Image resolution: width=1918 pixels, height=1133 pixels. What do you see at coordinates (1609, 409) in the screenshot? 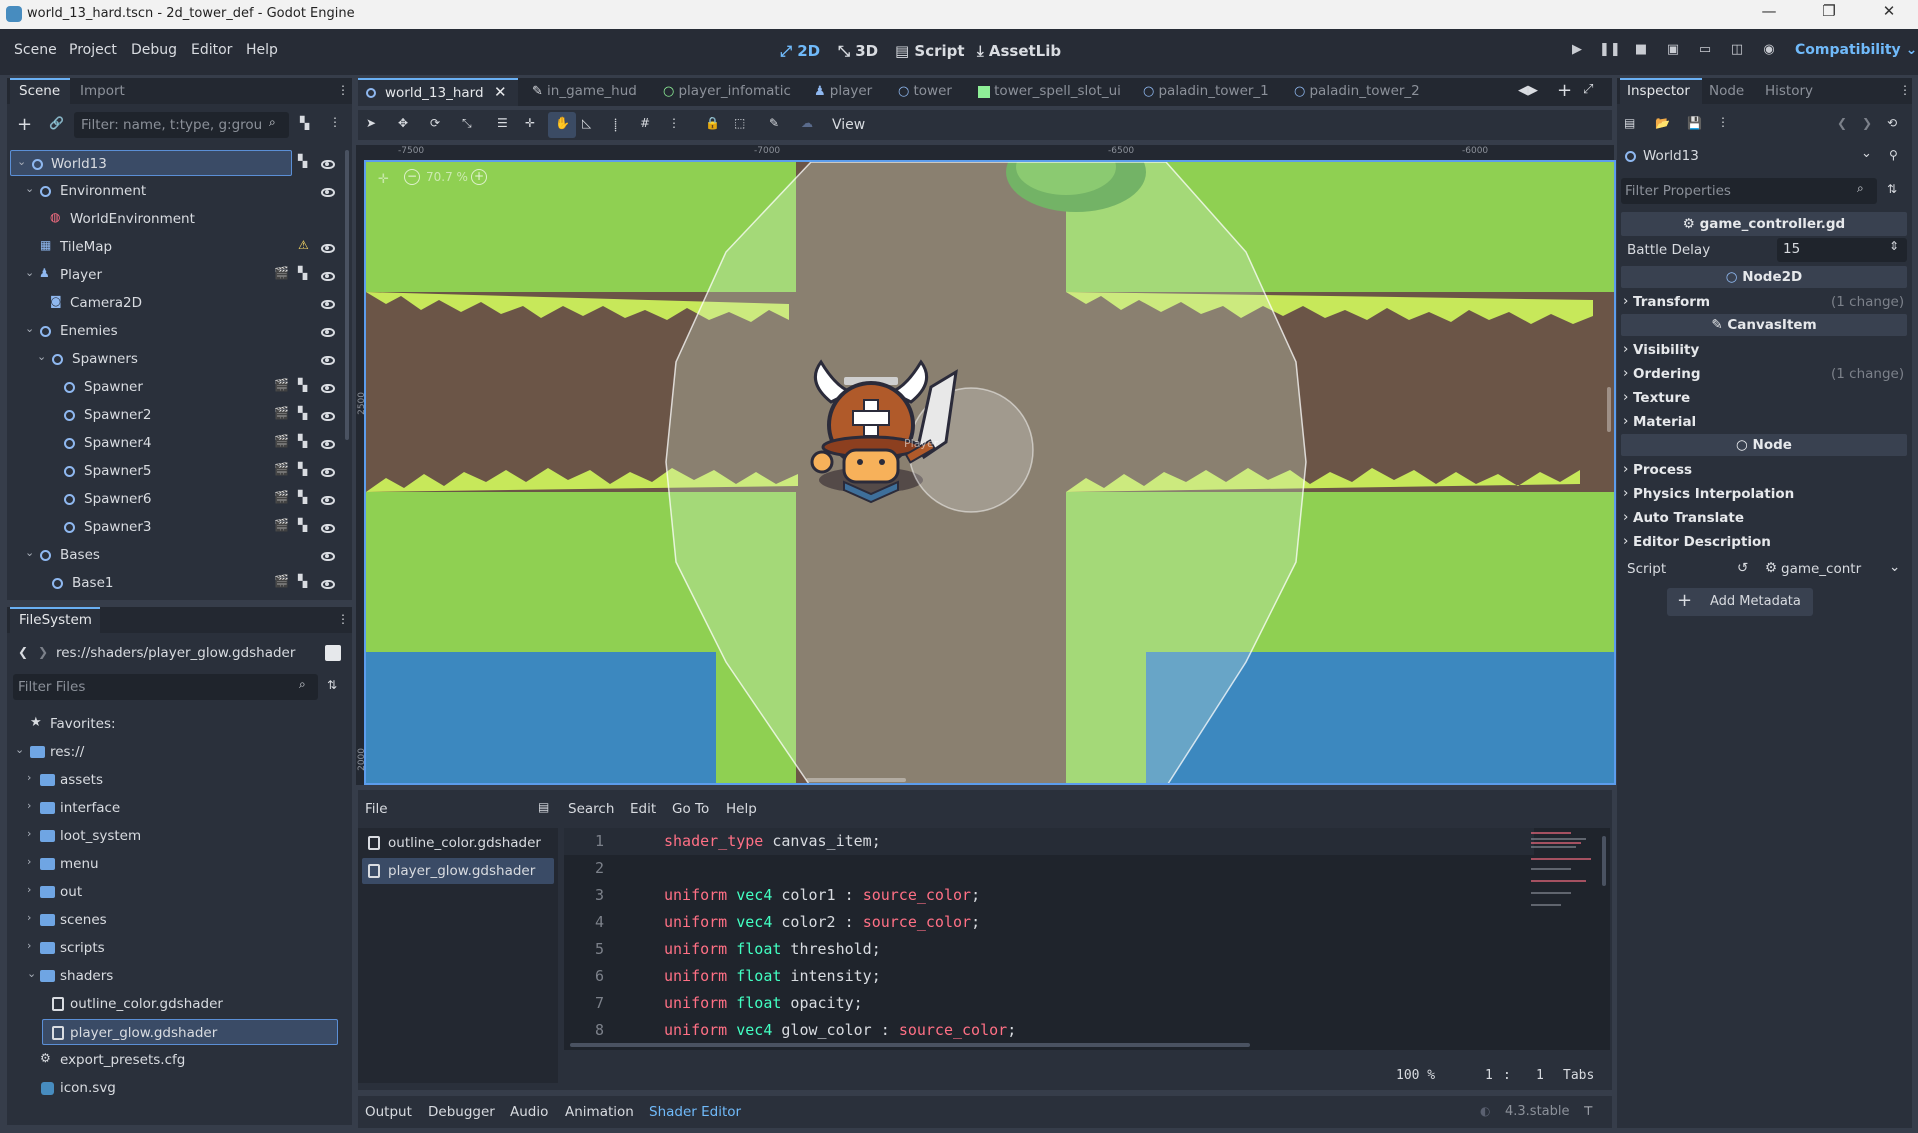
I see `viewport-vscrollbar` at bounding box center [1609, 409].